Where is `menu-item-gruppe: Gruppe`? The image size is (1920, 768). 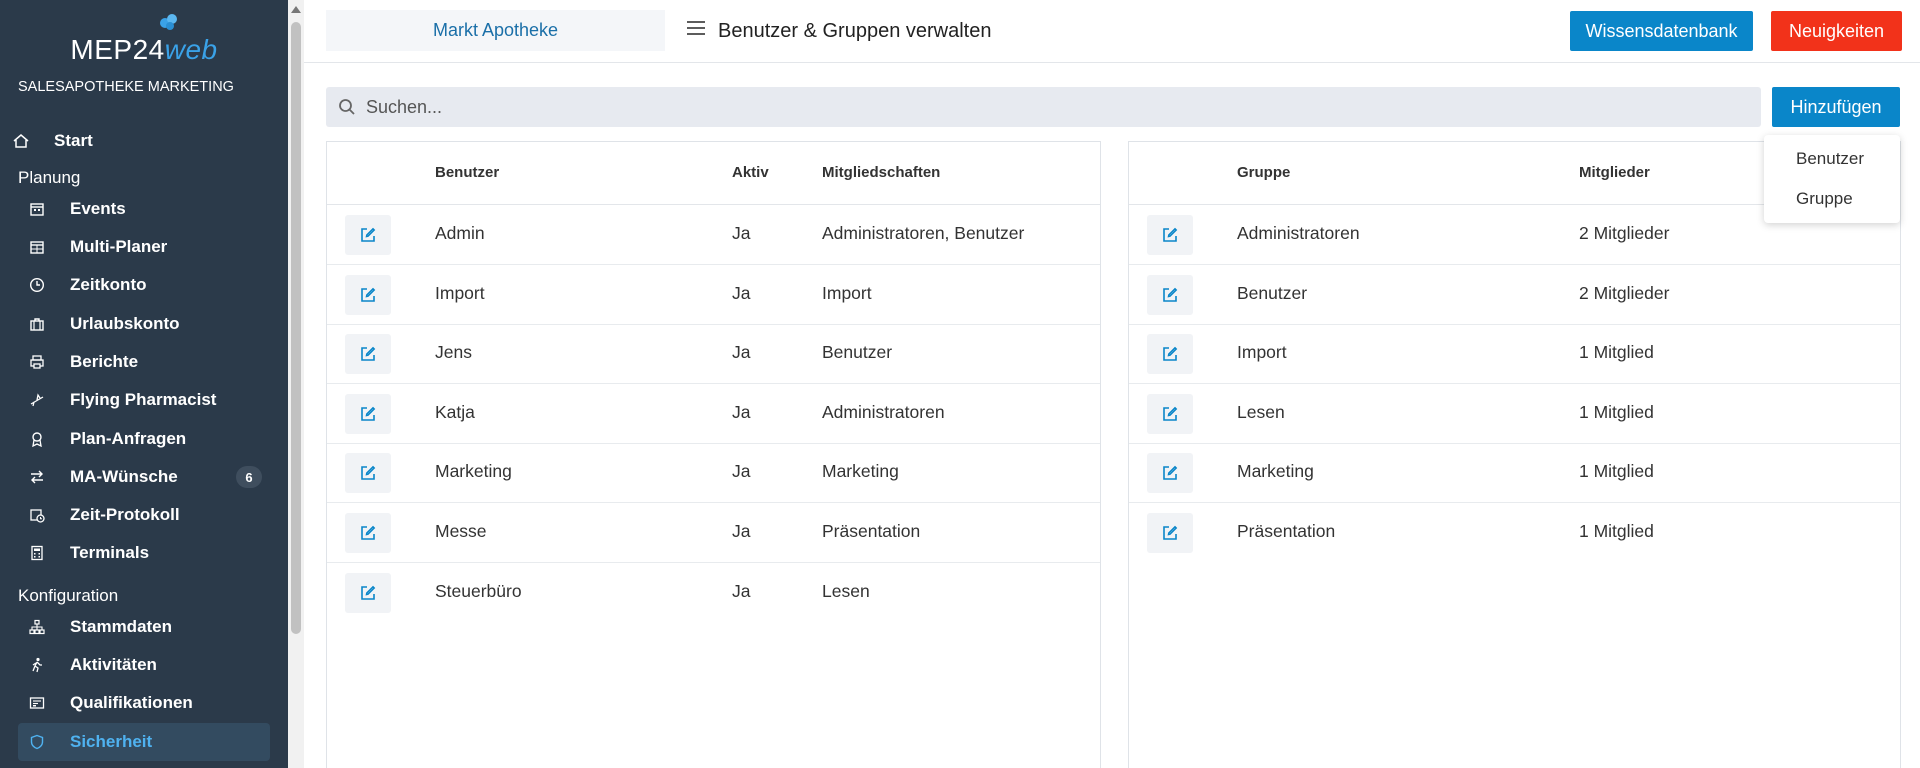 menu-item-gruppe: Gruppe is located at coordinates (1824, 199).